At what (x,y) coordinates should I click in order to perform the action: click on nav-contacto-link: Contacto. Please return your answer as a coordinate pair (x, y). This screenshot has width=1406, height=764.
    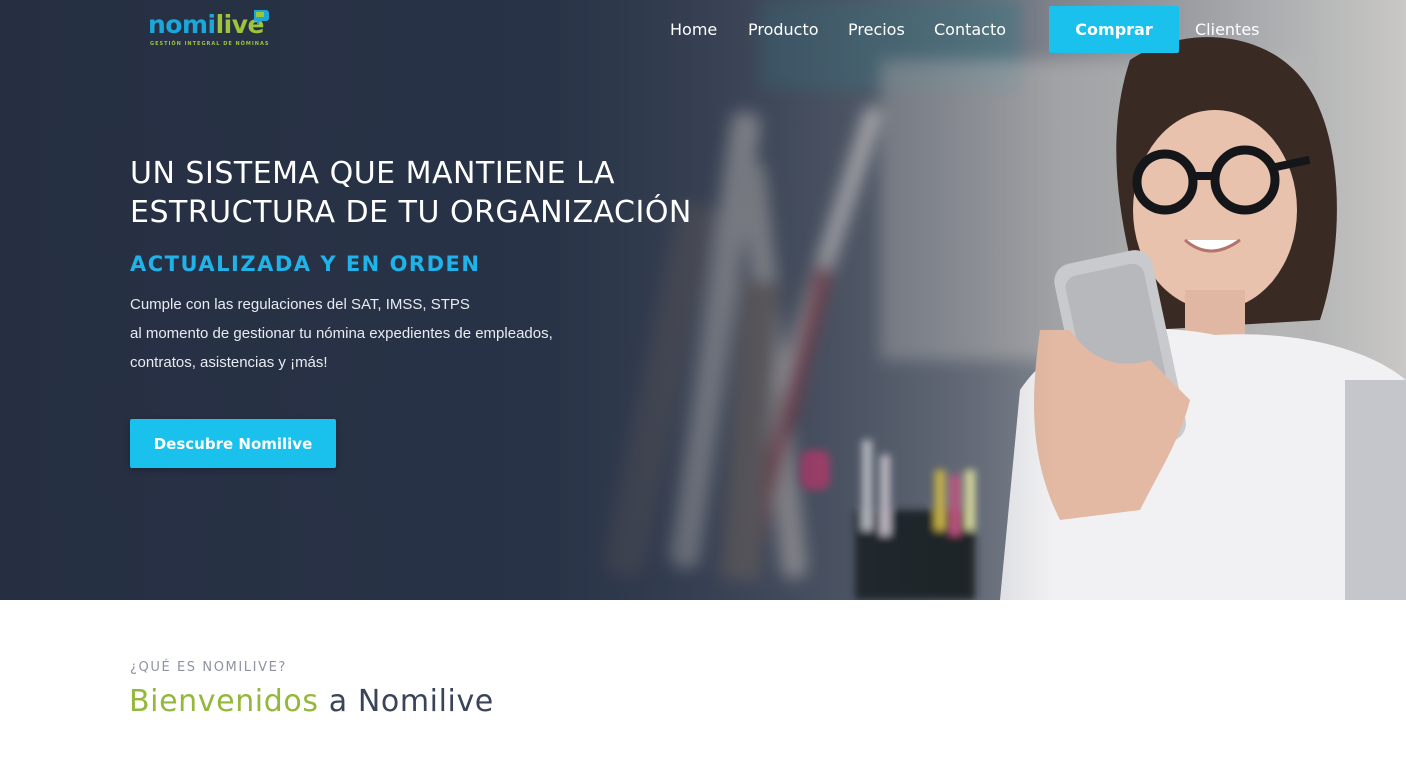
    Looking at the image, I should click on (970, 29).